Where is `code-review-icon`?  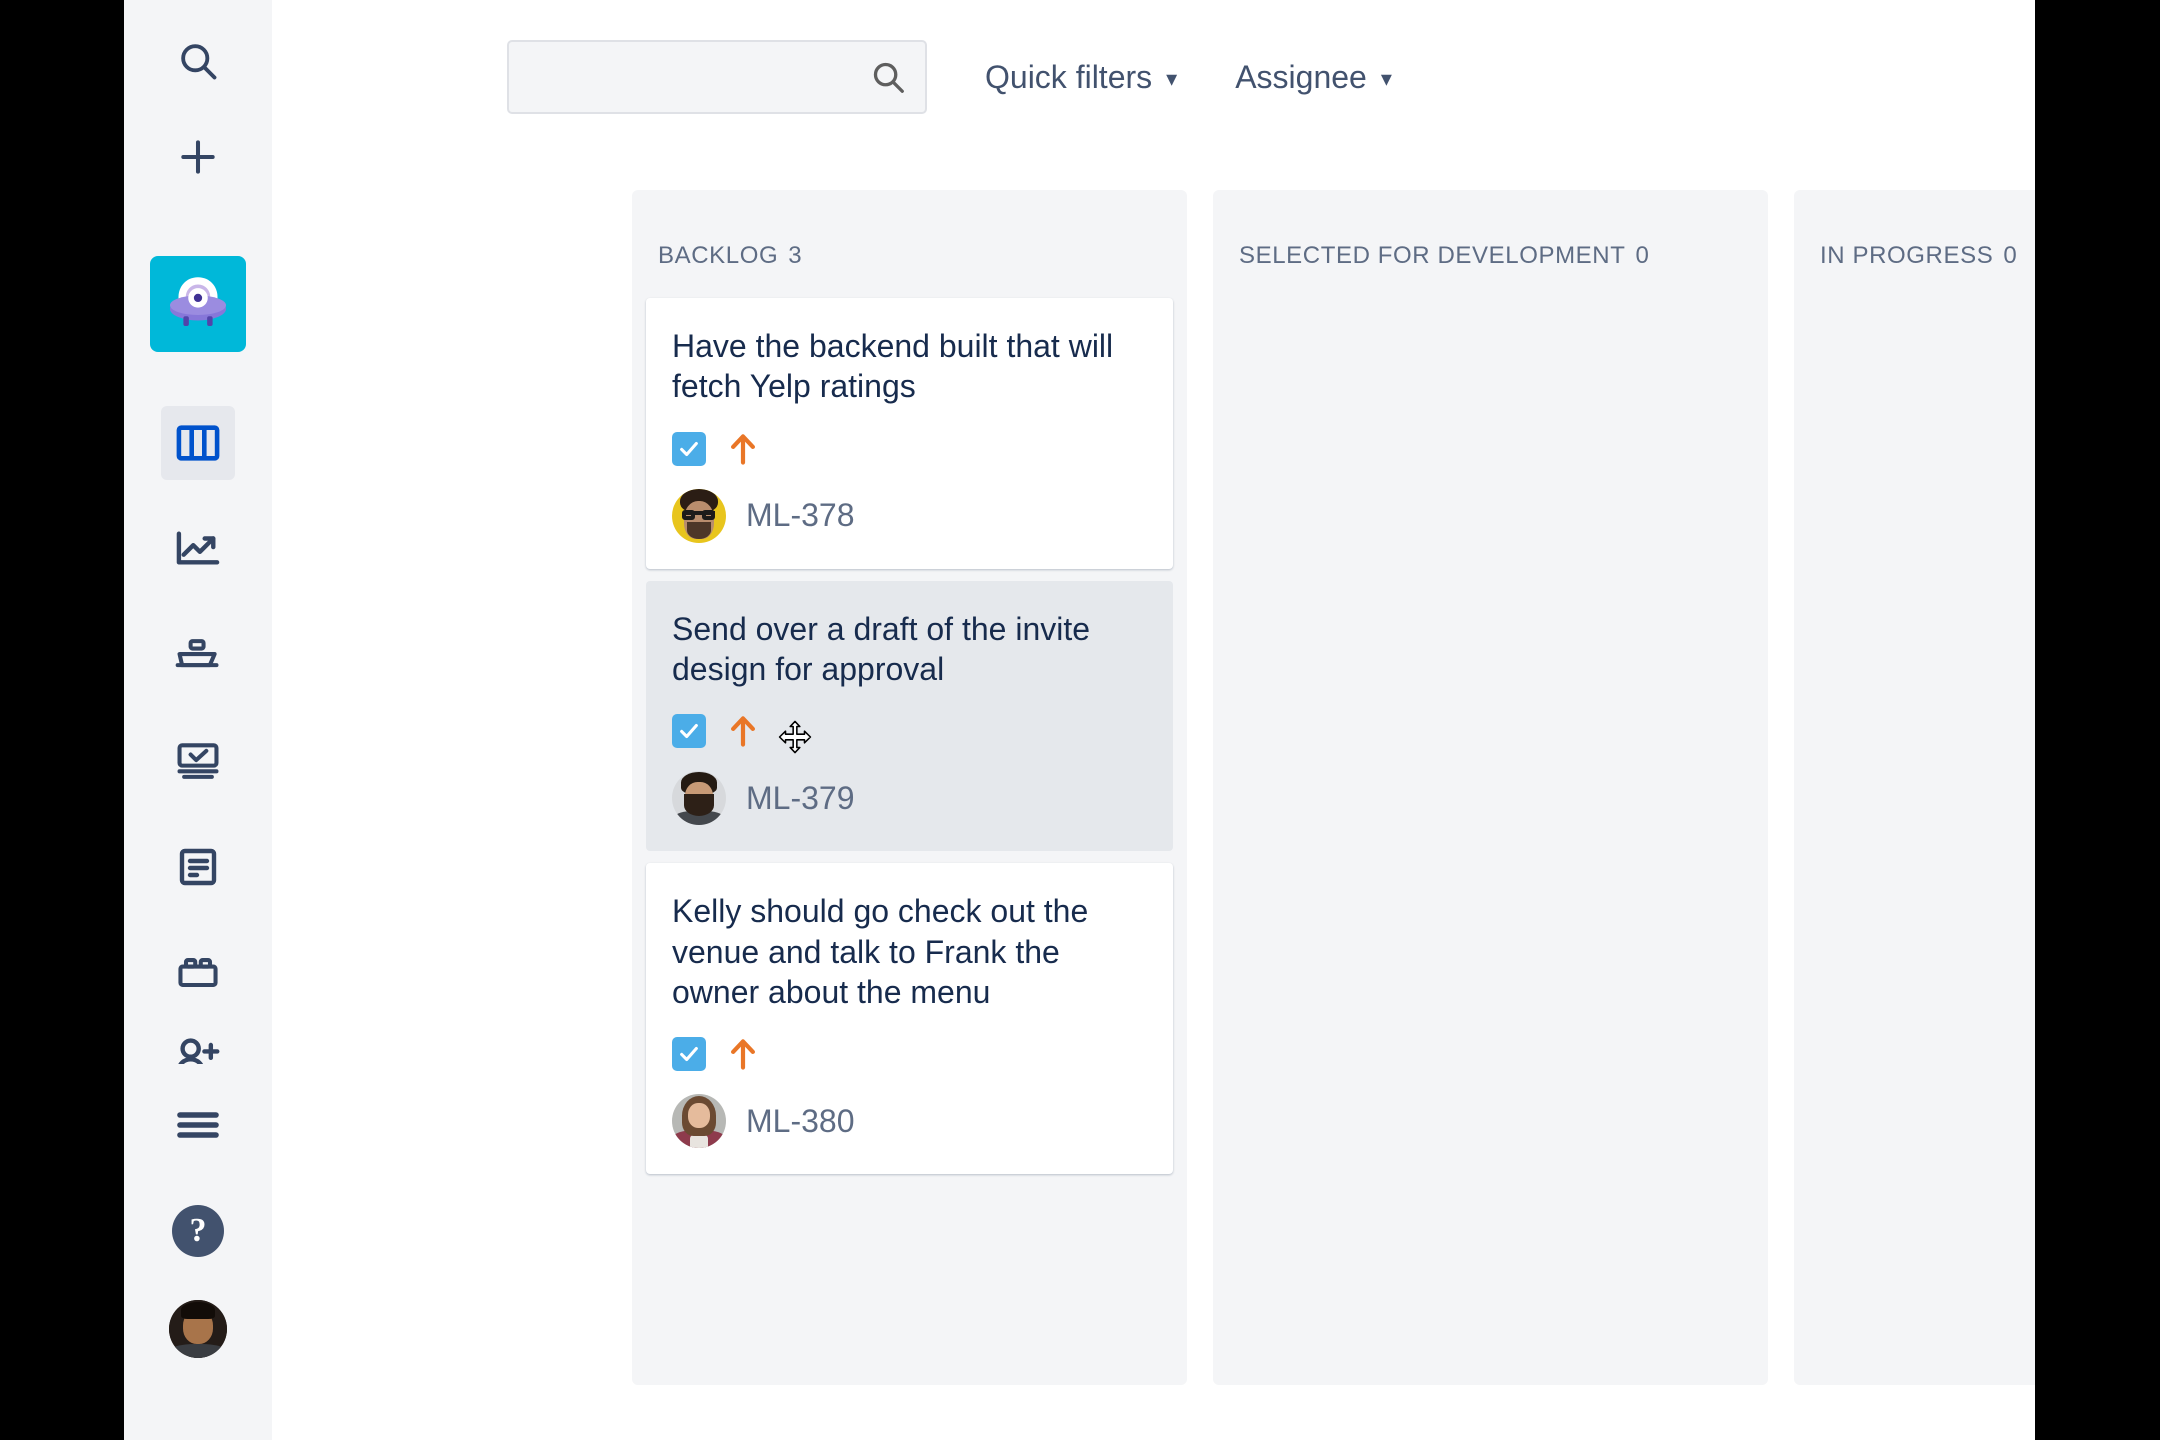 code-review-icon is located at coordinates (198, 761).